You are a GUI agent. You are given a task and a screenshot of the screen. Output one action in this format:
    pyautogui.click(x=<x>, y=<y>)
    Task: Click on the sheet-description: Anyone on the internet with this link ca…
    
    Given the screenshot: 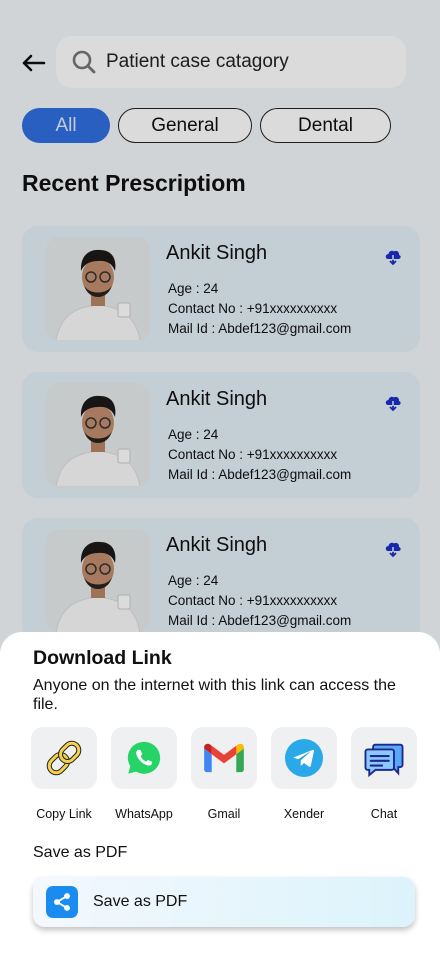 What is the action you would take?
    pyautogui.click(x=214, y=695)
    